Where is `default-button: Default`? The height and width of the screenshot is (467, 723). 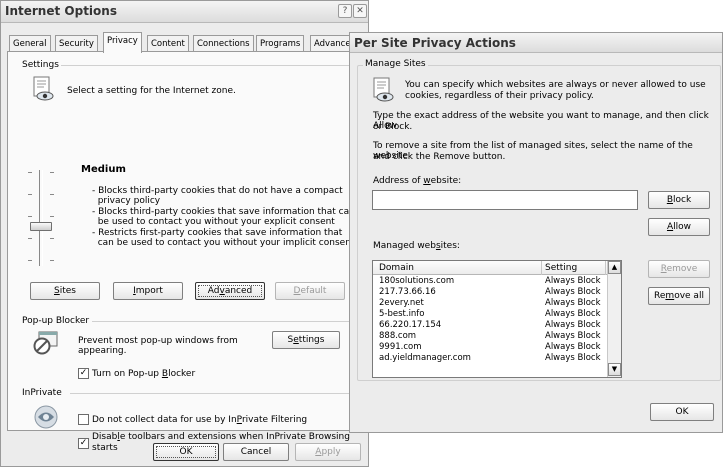
default-button: Default is located at coordinates (310, 291).